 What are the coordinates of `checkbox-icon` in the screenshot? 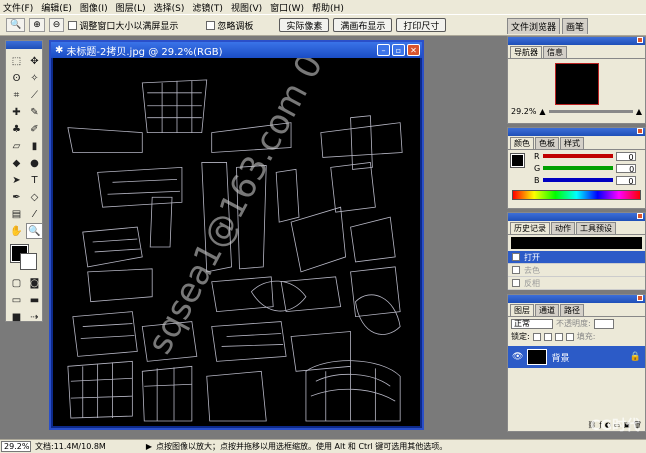 It's located at (73, 25).